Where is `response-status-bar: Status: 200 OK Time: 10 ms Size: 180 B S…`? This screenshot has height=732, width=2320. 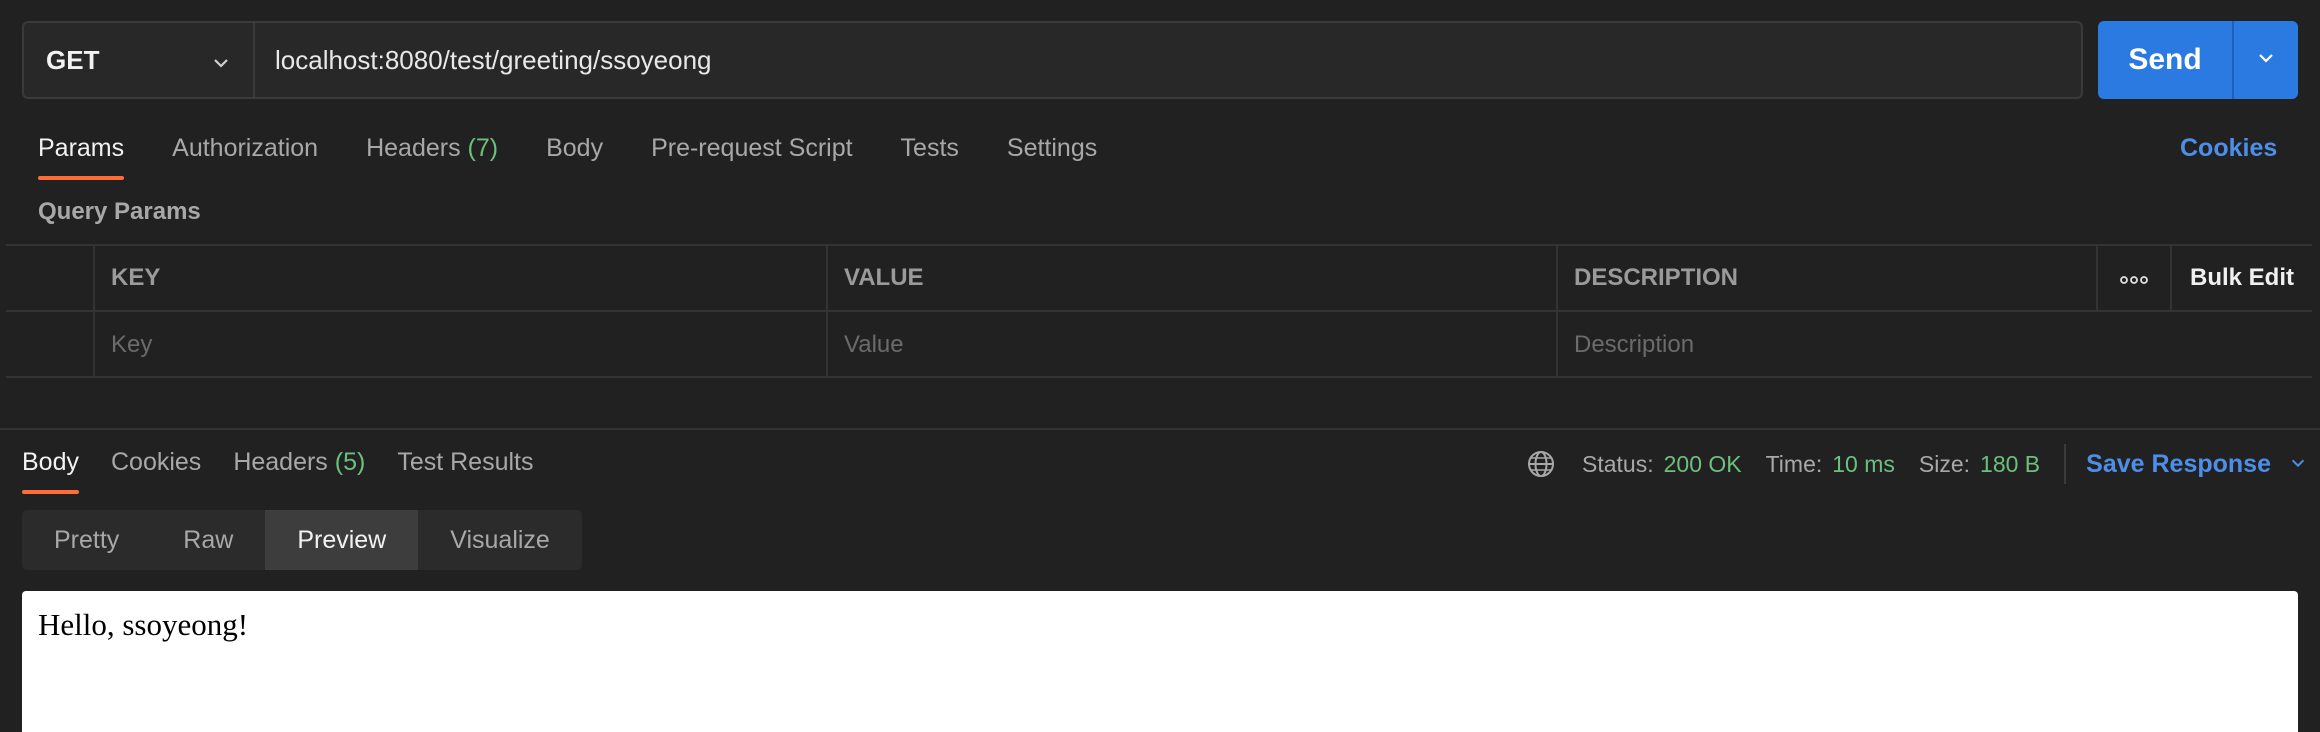 response-status-bar: Status: 200 OK Time: 10 ms Size: 180 B S… is located at coordinates (1916, 464).